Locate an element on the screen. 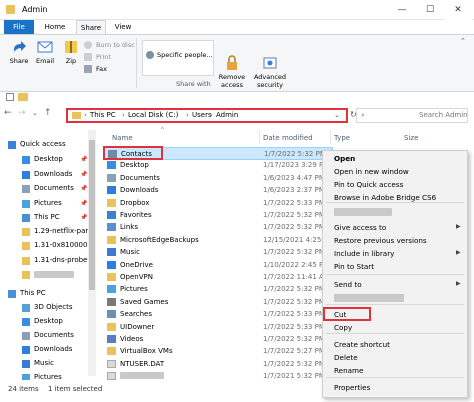  context-menu-item: Rename is located at coordinates (348, 371).